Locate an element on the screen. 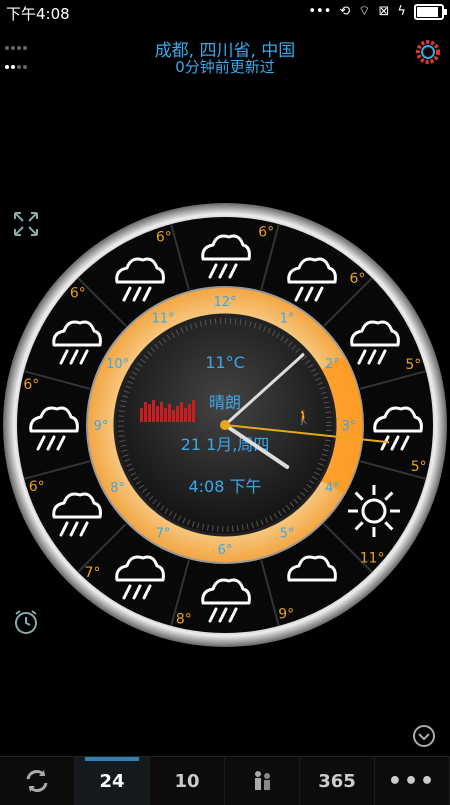 The width and height of the screenshot is (450, 805). tab-refresh is located at coordinates (37, 781).